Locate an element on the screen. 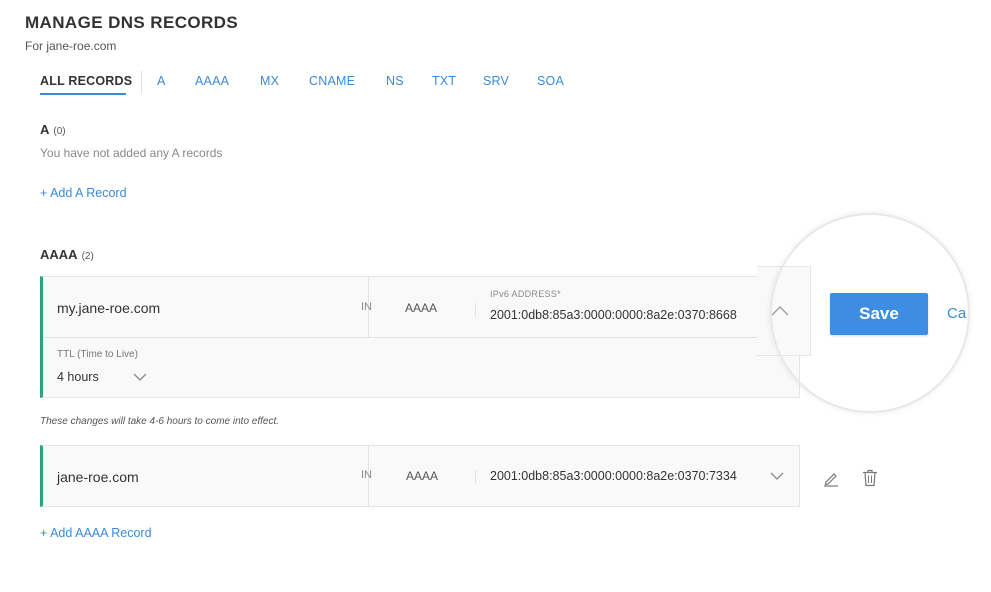 This screenshot has height=592, width=991. tab-txt: TXT is located at coordinates (444, 81).